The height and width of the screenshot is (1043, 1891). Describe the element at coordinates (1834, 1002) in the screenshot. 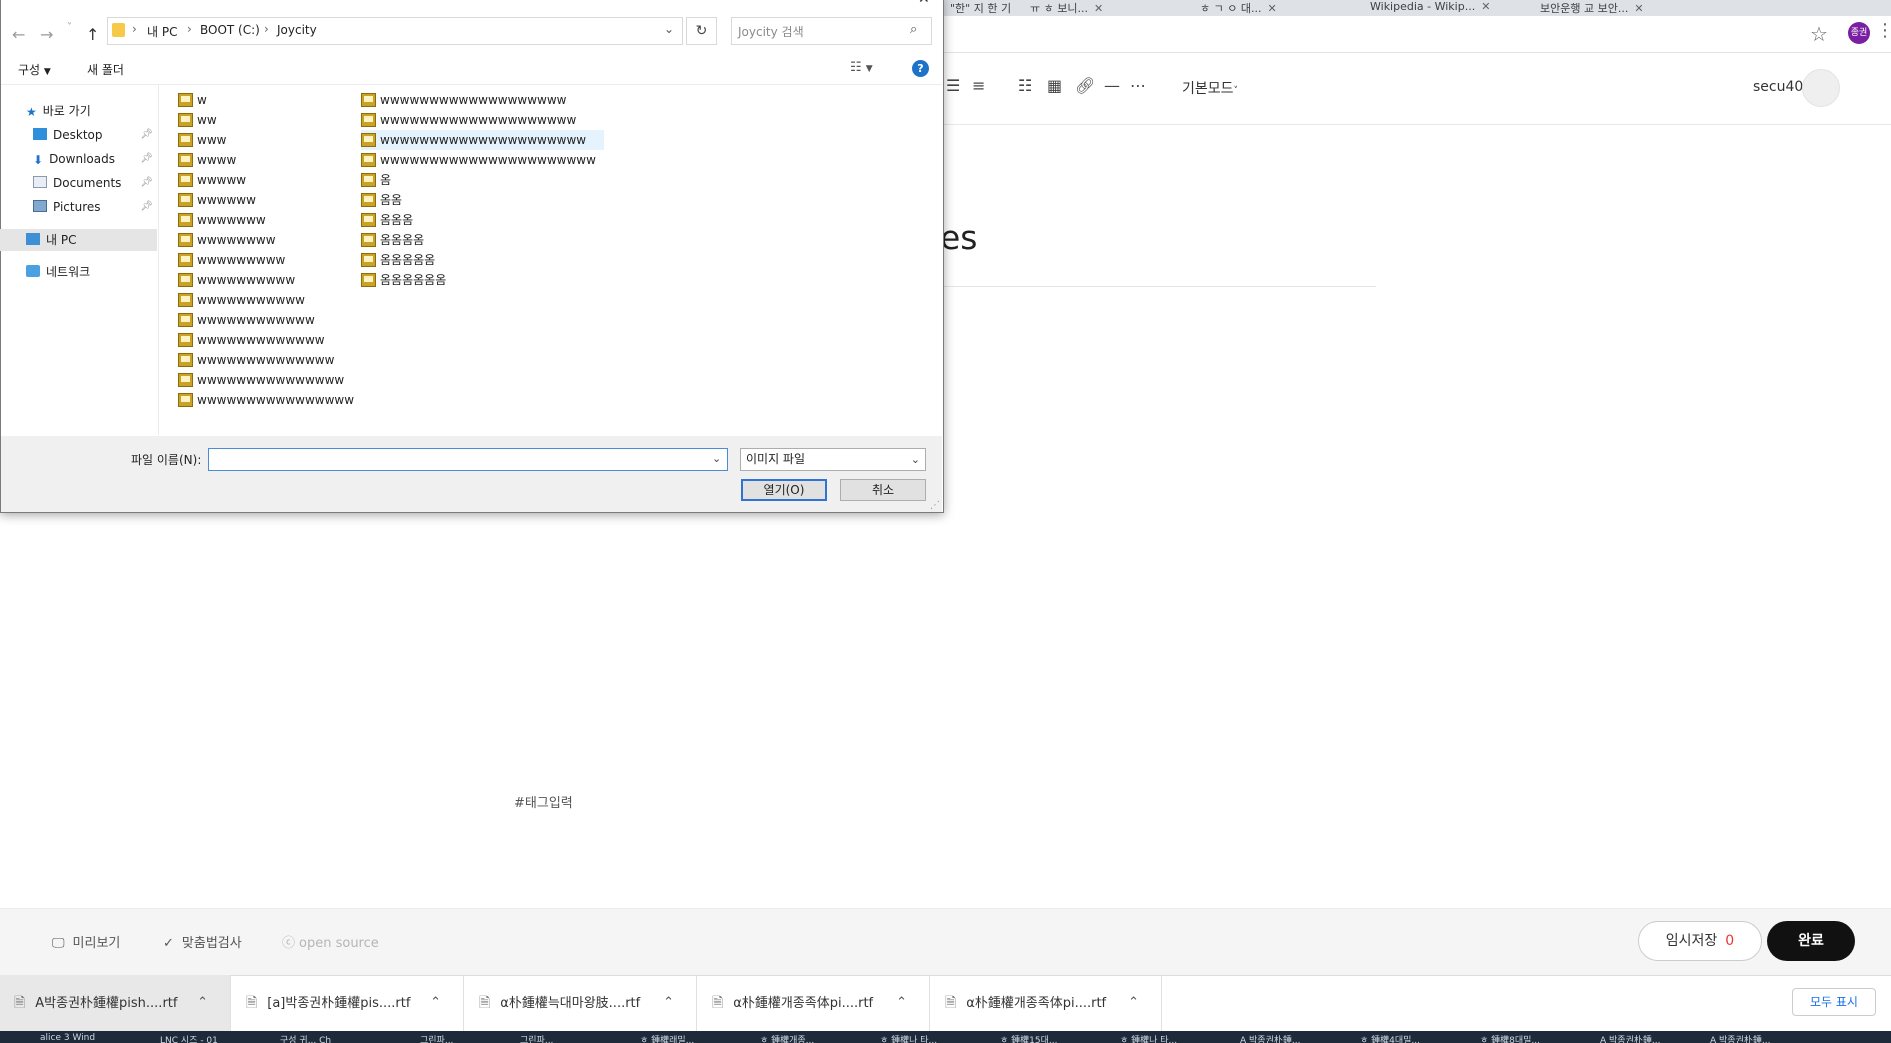

I see `show-all-downloads-button: 모두 표시` at that location.